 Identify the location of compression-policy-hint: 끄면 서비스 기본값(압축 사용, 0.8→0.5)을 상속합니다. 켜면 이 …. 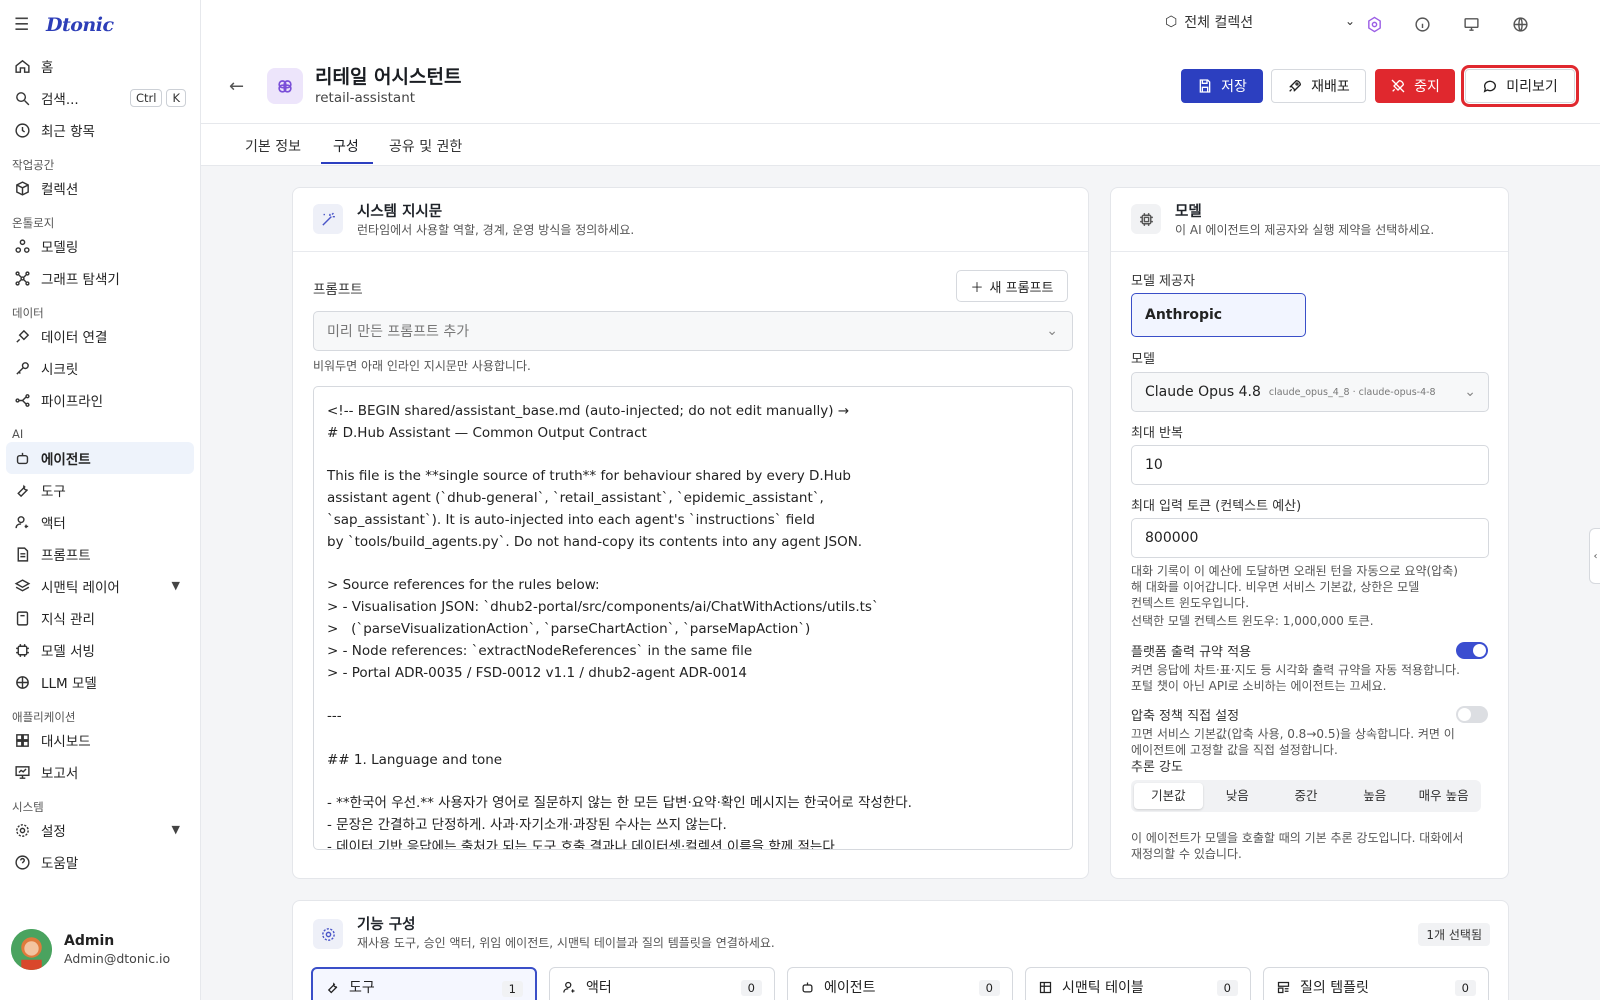
(1293, 742).